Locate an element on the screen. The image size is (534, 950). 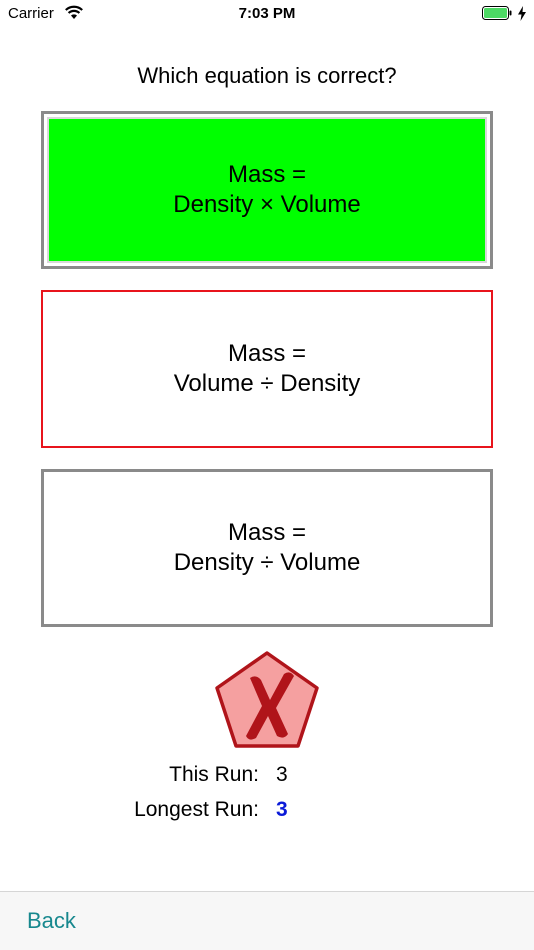
status-bar: Carrier 7:03 PM is located at coordinates (267, 14).